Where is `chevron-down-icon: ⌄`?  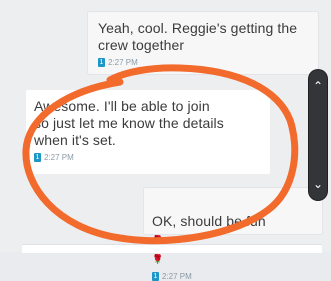
chevron-down-icon: ⌄ is located at coordinates (318, 184).